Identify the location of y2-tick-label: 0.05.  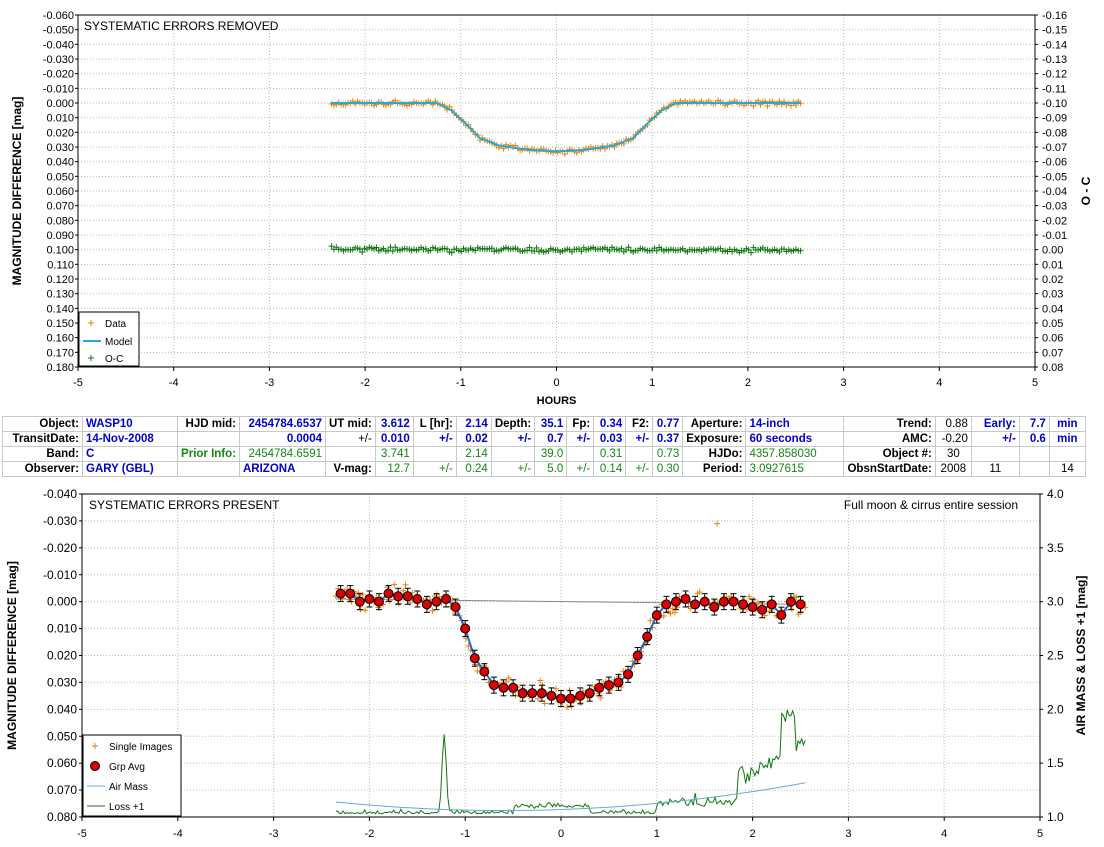
(1052, 324).